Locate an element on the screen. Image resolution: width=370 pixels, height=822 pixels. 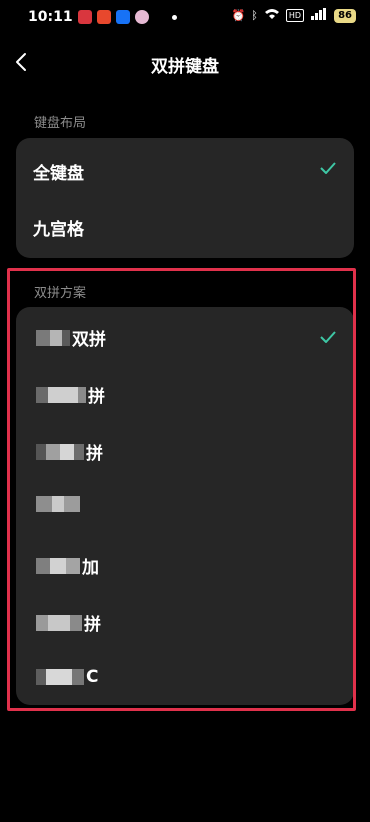
more-notifications-dot is located at coordinates (174, 17).